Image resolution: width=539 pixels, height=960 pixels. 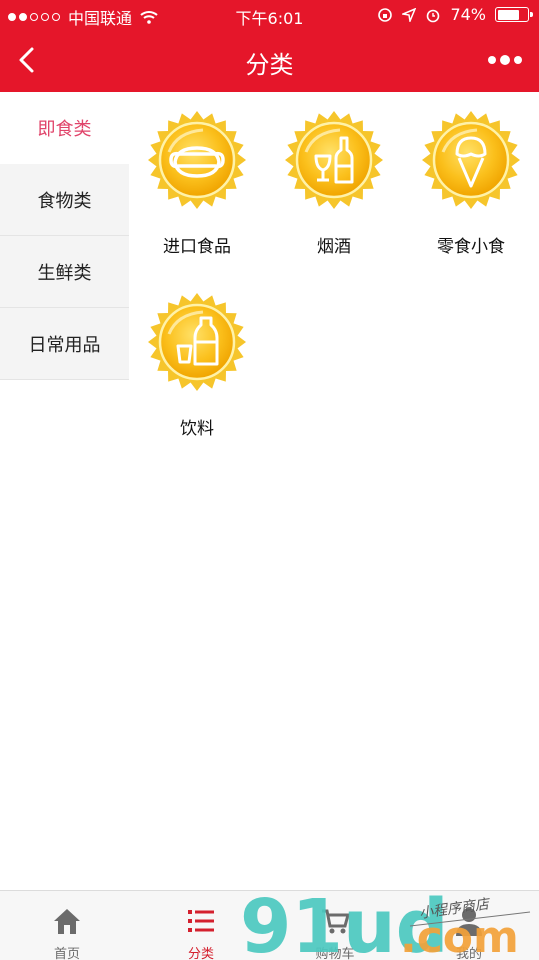 What do you see at coordinates (471, 160) in the screenshot?
I see `ice-cream-icon` at bounding box center [471, 160].